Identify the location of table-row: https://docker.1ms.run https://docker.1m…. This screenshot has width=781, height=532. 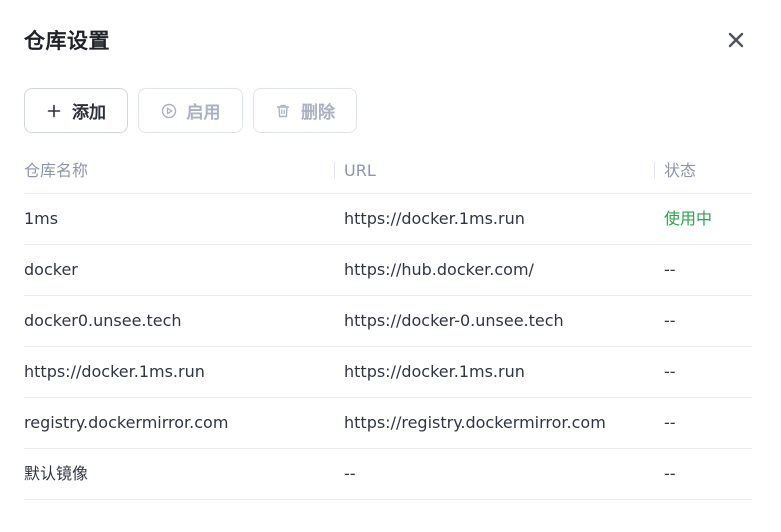
(388, 372).